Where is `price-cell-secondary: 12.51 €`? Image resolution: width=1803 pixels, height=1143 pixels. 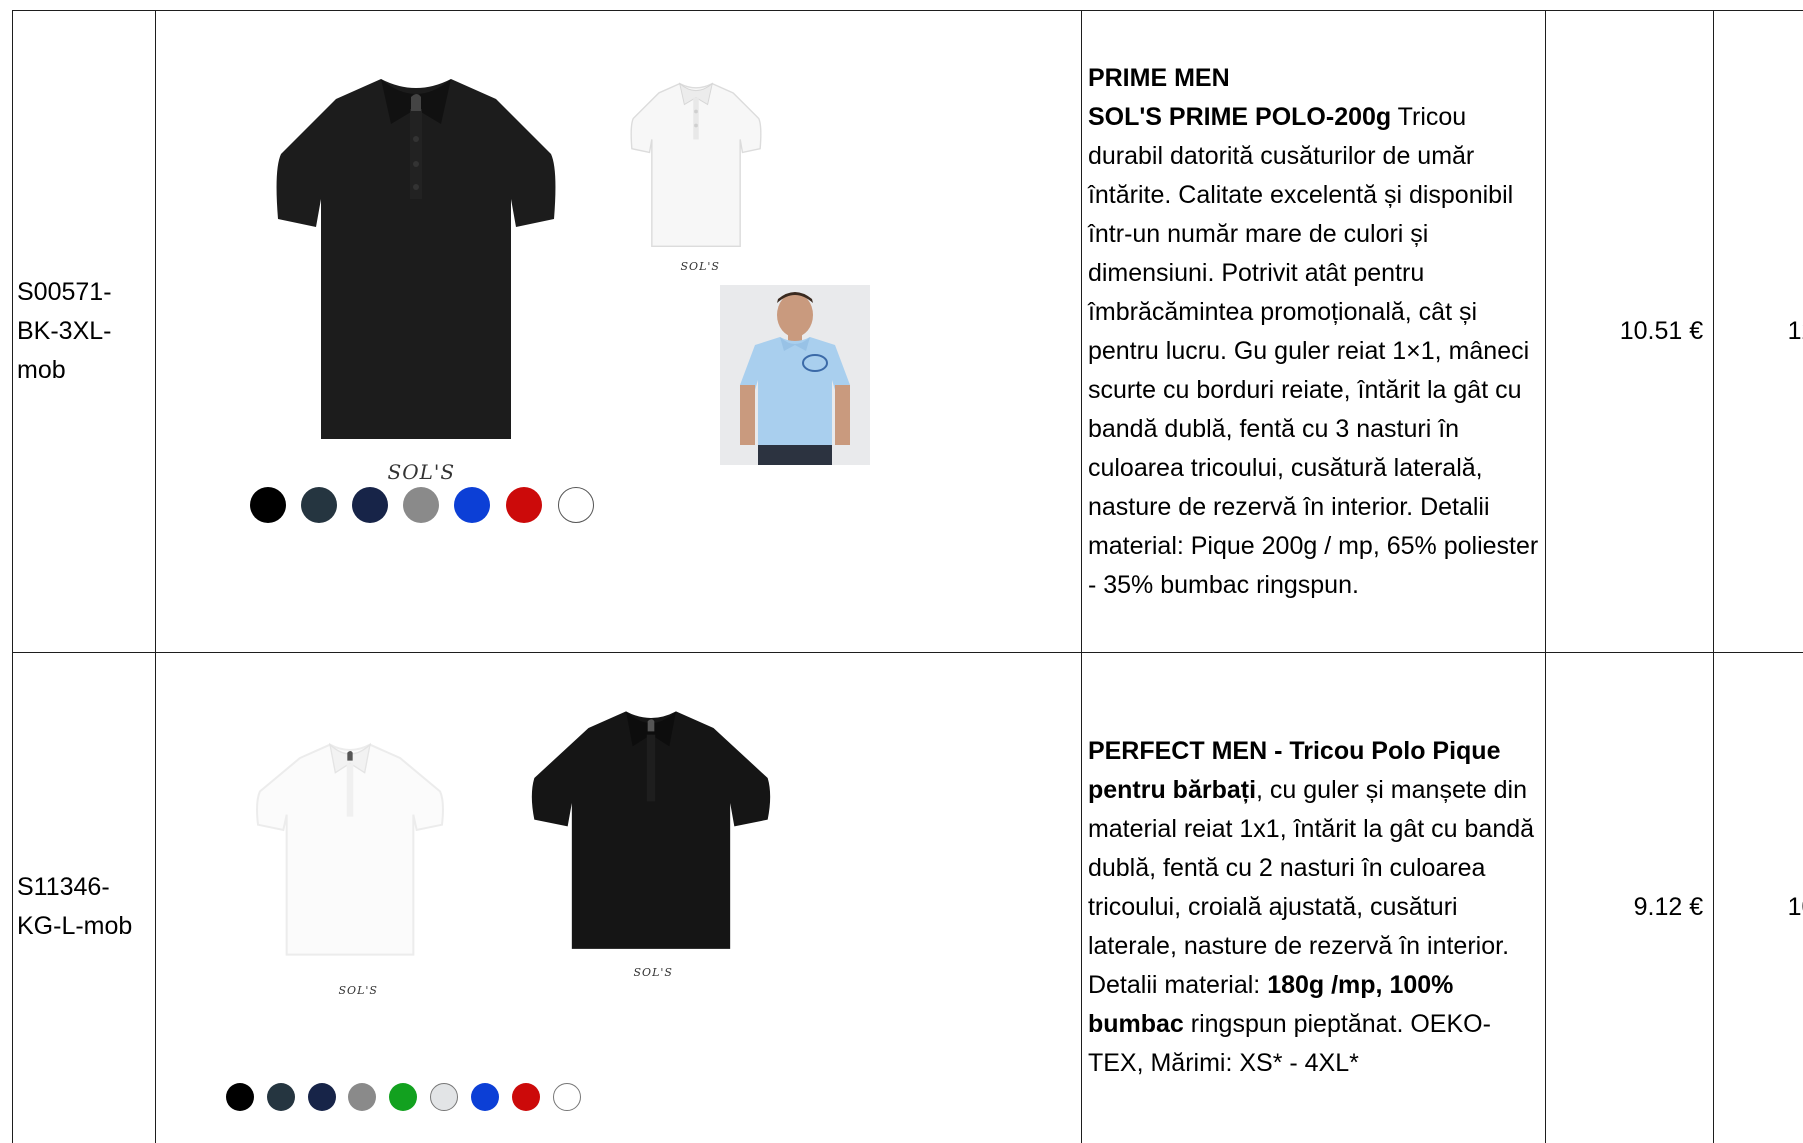
price-cell-secondary: 12.51 € is located at coordinates (1758, 331).